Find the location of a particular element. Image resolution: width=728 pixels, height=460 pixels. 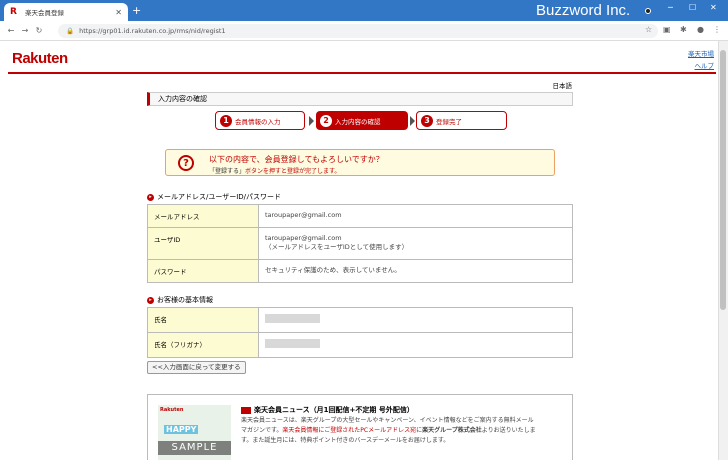

puzzle-icon: ✱ is located at coordinates (683, 29).